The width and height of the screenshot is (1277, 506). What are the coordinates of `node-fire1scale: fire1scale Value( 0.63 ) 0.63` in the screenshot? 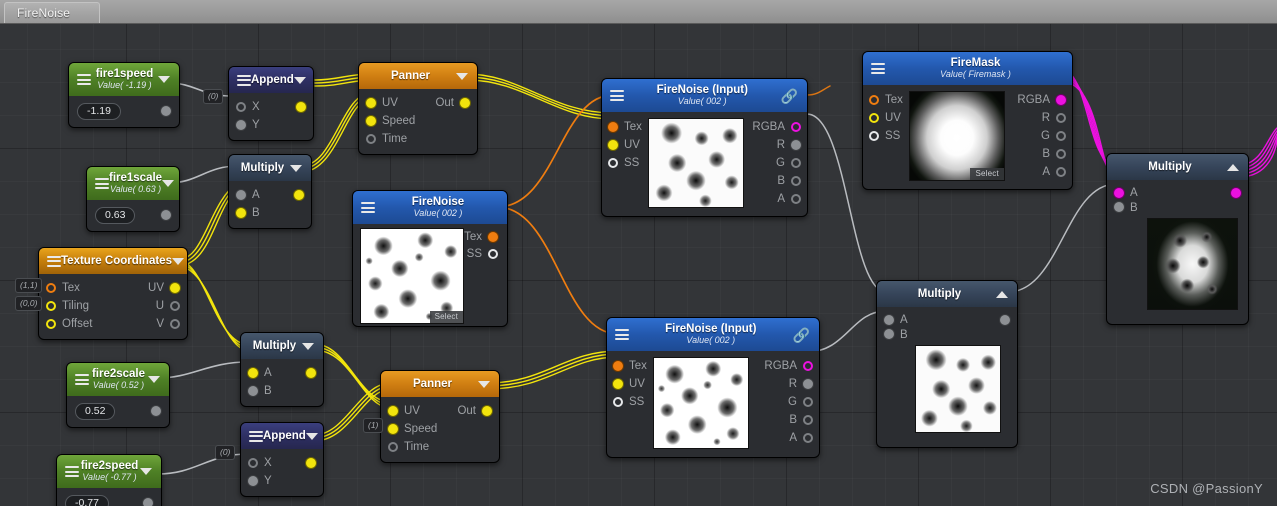 It's located at (133, 199).